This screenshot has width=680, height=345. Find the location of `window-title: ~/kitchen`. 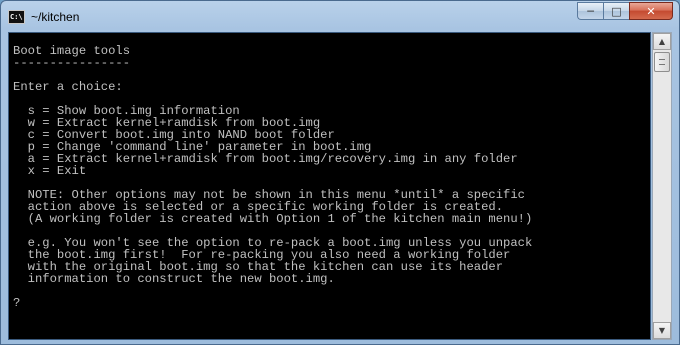

window-title: ~/kitchen is located at coordinates (55, 17).